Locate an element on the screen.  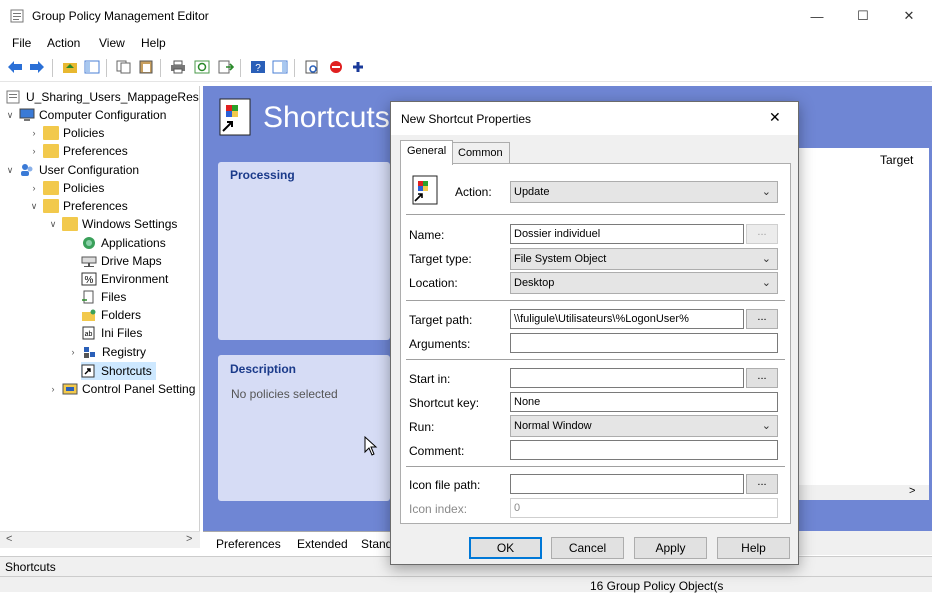
show-hide-tree-icon is located at coordinates (92, 67).